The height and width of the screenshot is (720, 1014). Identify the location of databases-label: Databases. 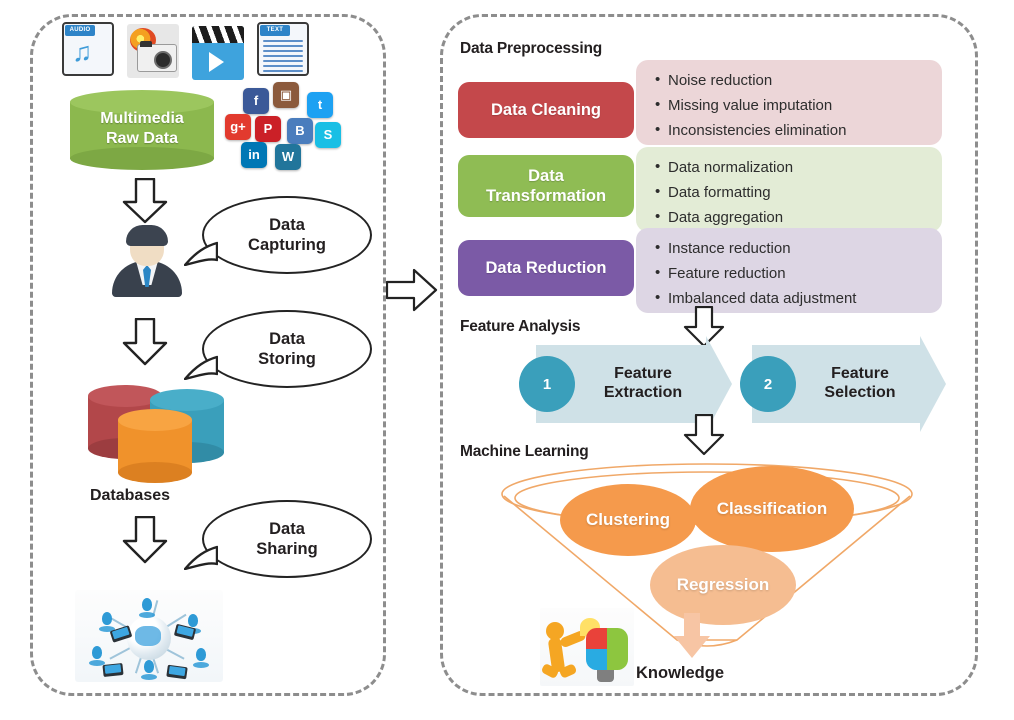
(130, 495).